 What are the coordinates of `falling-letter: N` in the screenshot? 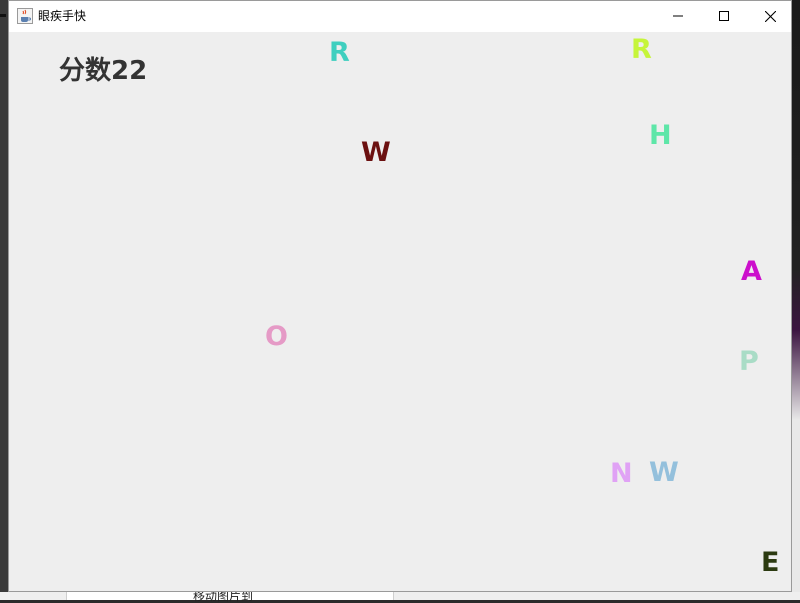 It's located at (621, 474).